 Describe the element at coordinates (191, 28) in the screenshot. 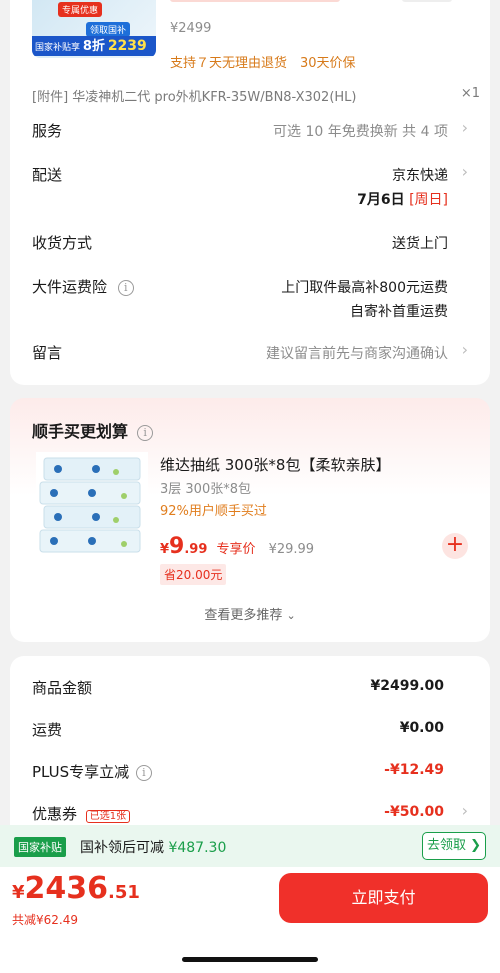

I see `product-price: ¥2499` at that location.